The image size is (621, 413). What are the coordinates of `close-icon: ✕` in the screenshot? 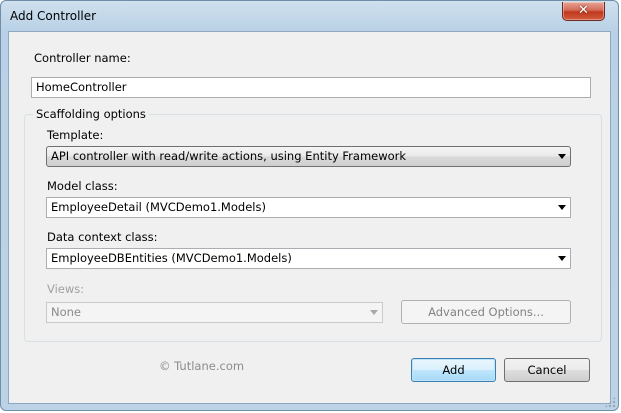 It's located at (583, 10).